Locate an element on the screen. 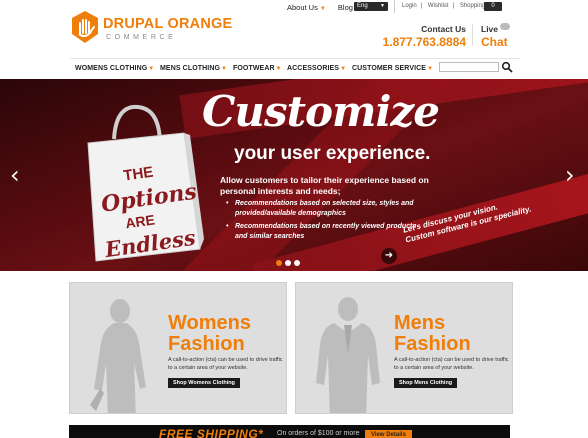  nav-label: MENS CLOTHING is located at coordinates (190, 68).